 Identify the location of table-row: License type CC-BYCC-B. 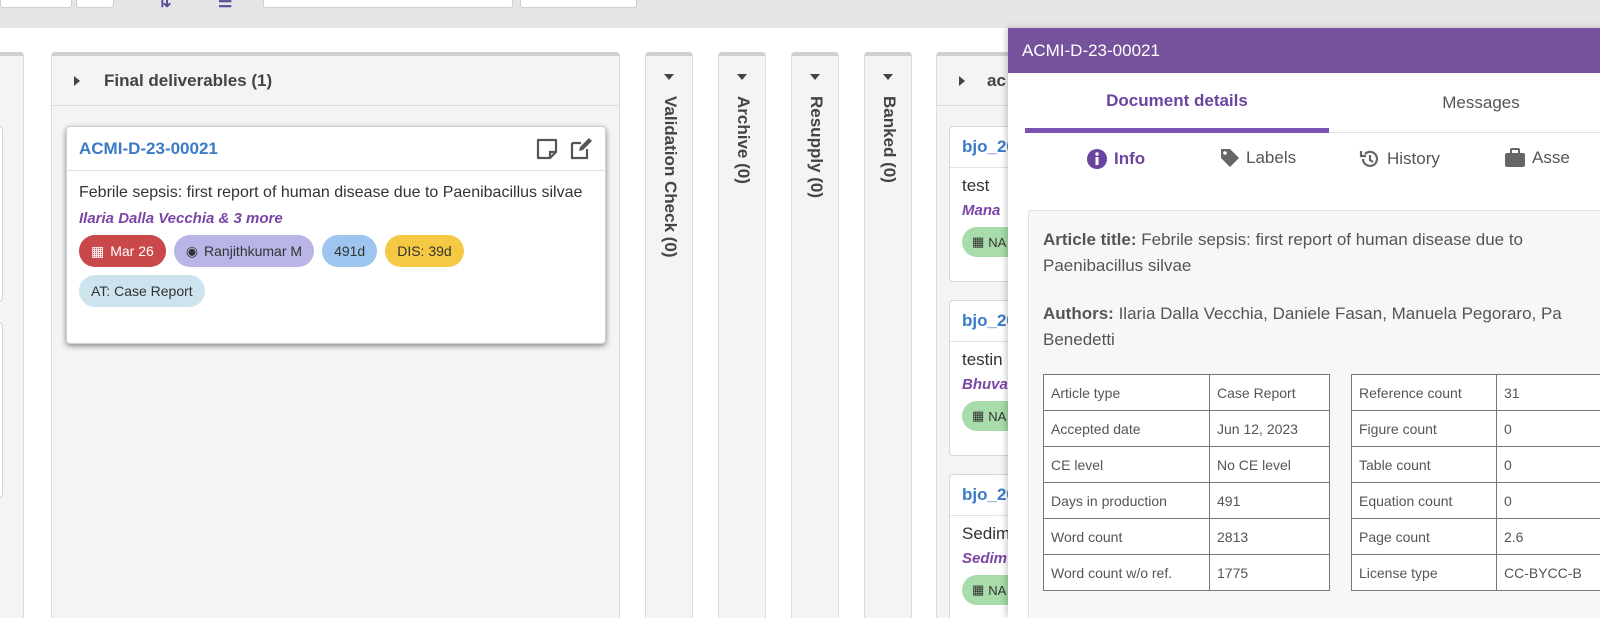
(1475, 572).